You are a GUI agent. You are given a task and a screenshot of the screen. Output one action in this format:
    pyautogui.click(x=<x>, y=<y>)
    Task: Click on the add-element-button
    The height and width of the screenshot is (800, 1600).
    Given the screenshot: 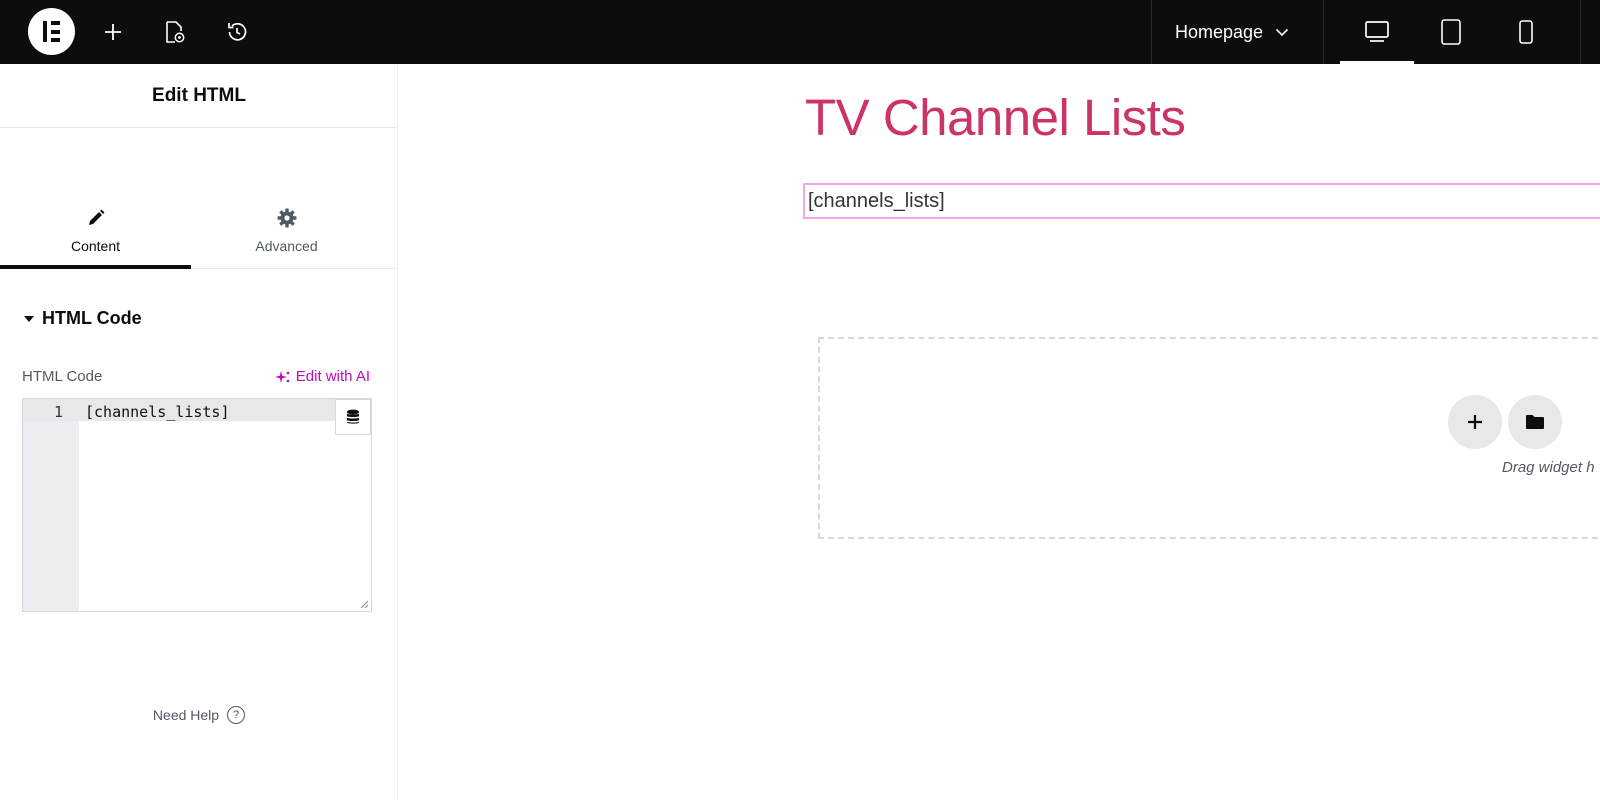 What is the action you would take?
    pyautogui.click(x=113, y=32)
    